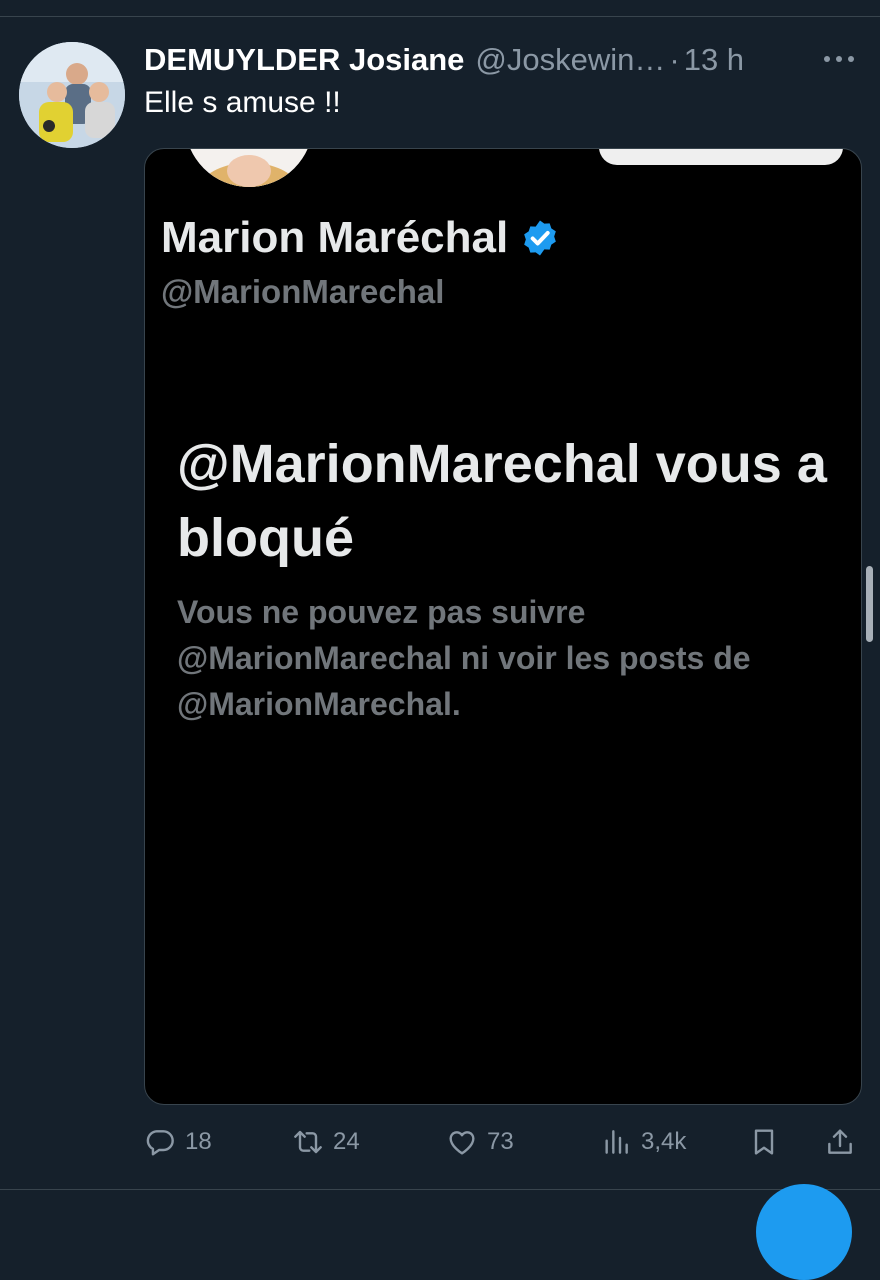 The width and height of the screenshot is (880, 1280). What do you see at coordinates (839, 59) in the screenshot?
I see `more-horizontal-icon` at bounding box center [839, 59].